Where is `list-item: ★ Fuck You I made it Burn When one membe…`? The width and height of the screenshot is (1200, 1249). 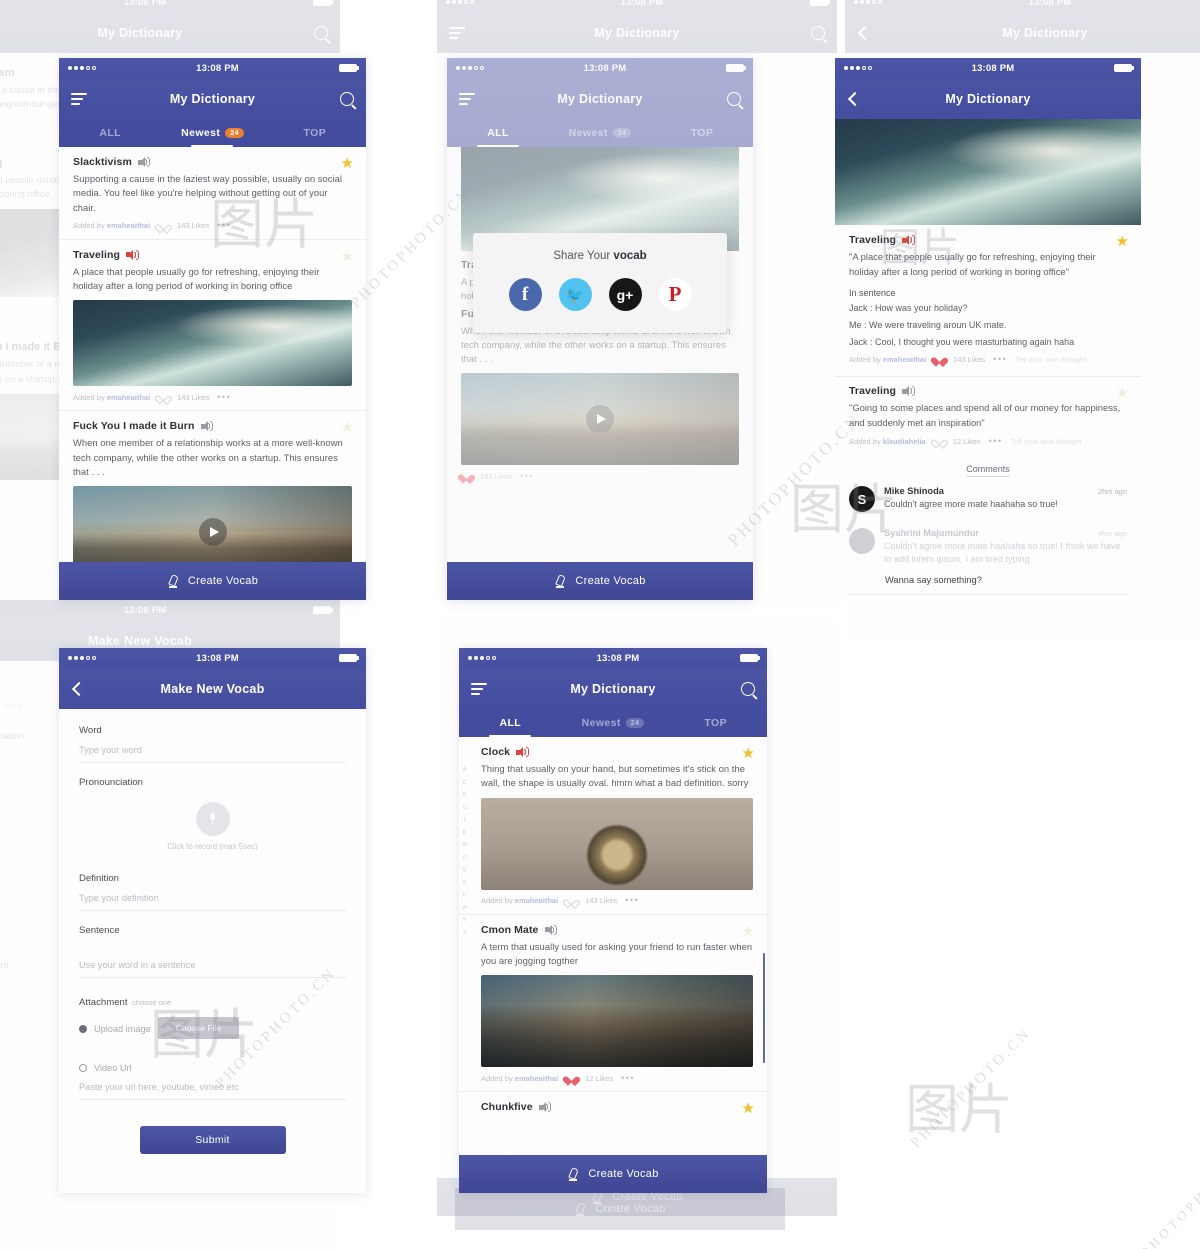
list-item: ★ Fuck You I made it Burn When one membe… is located at coordinates (212, 495).